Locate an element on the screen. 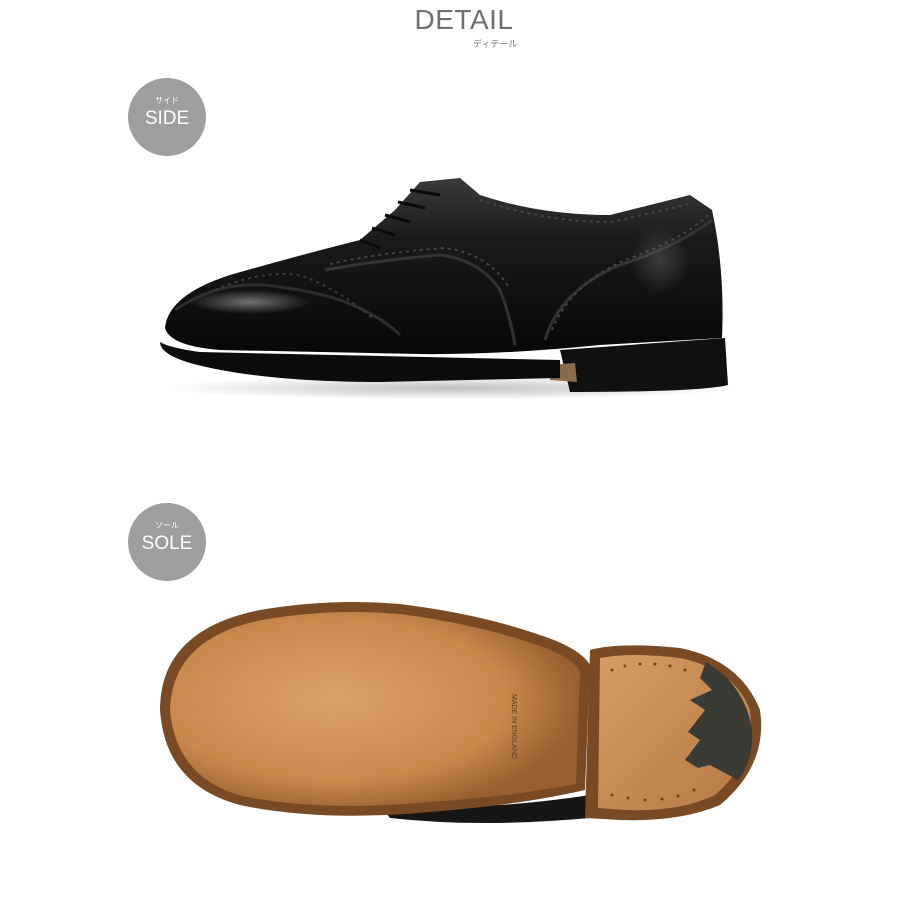  page-header: DETAIL ディテール is located at coordinates (450, 28).